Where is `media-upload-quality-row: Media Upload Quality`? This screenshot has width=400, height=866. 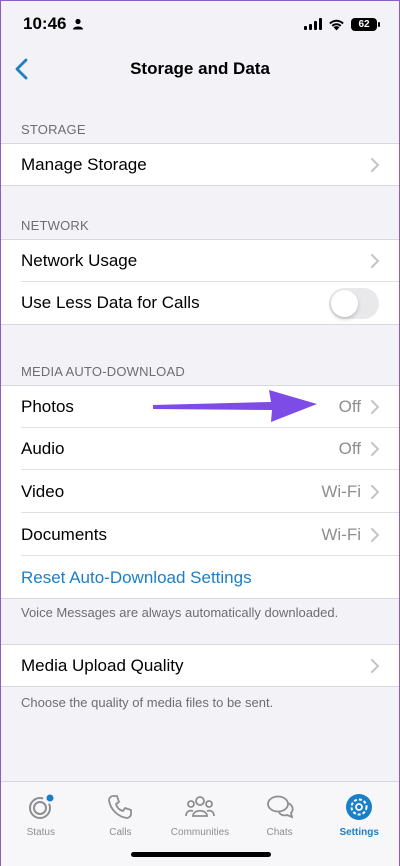
media-upload-quality-row: Media Upload Quality is located at coordinates (200, 666).